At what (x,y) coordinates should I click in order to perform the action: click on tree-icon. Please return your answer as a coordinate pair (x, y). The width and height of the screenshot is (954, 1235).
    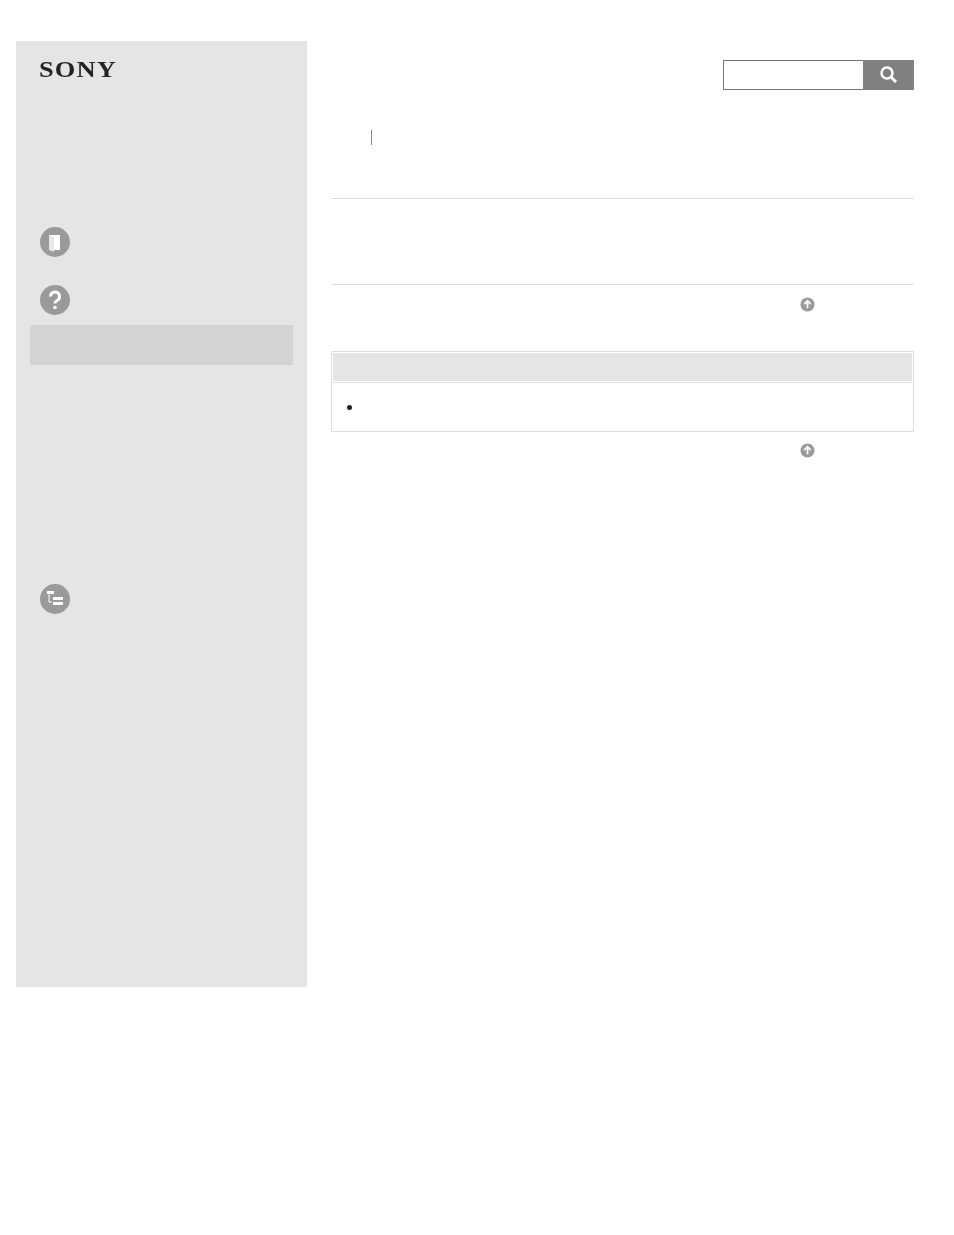
    Looking at the image, I should click on (55, 599).